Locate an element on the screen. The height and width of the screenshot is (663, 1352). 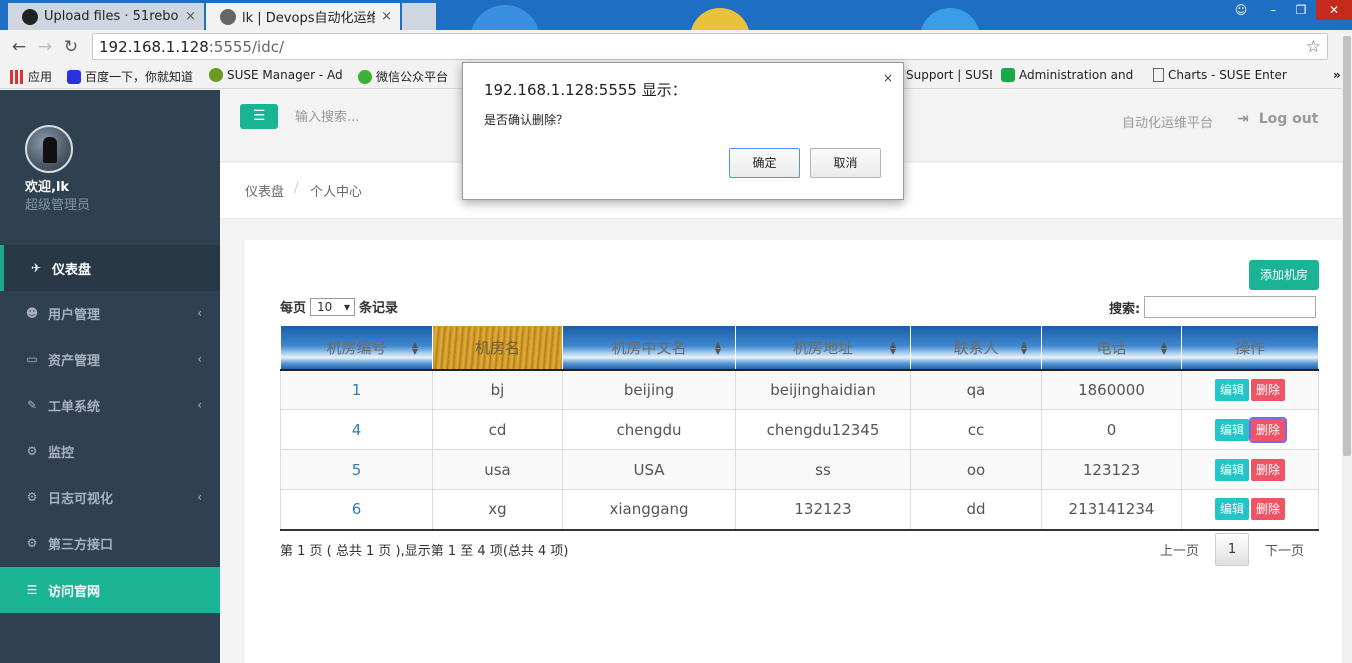
bookmark-baidu: 百度一下，你就知道 is located at coordinates (133, 76).